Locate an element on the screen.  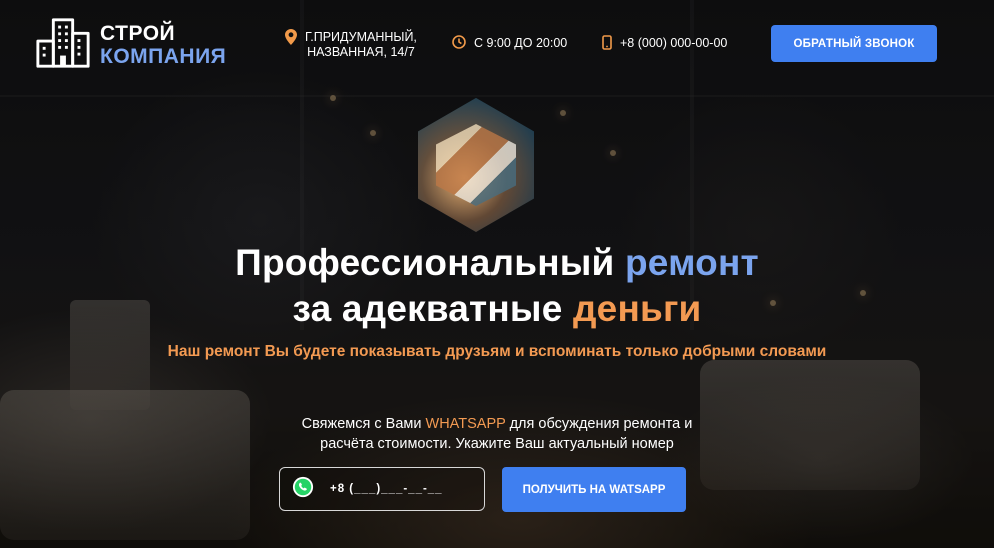
address-info: Г.ПРИДУМАННЫЙ, НАЗВАННАЯ, 14/7 is located at coordinates (351, 44).